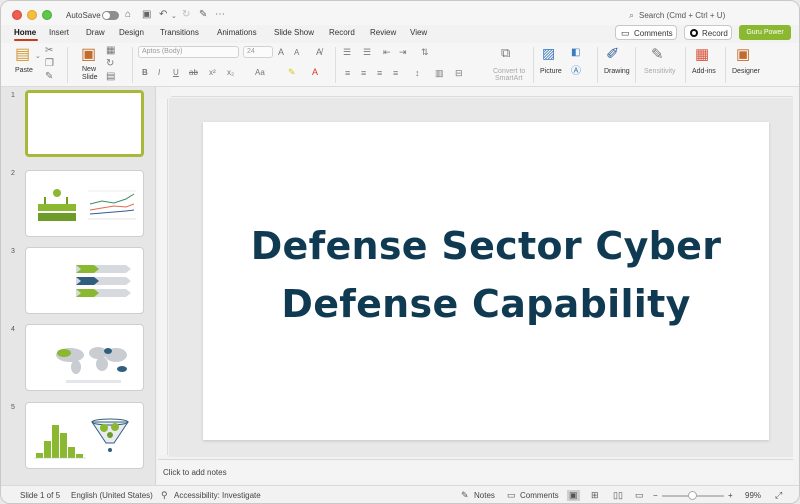 This screenshot has height=504, width=800. I want to click on tab-insert: Insert, so click(59, 32).